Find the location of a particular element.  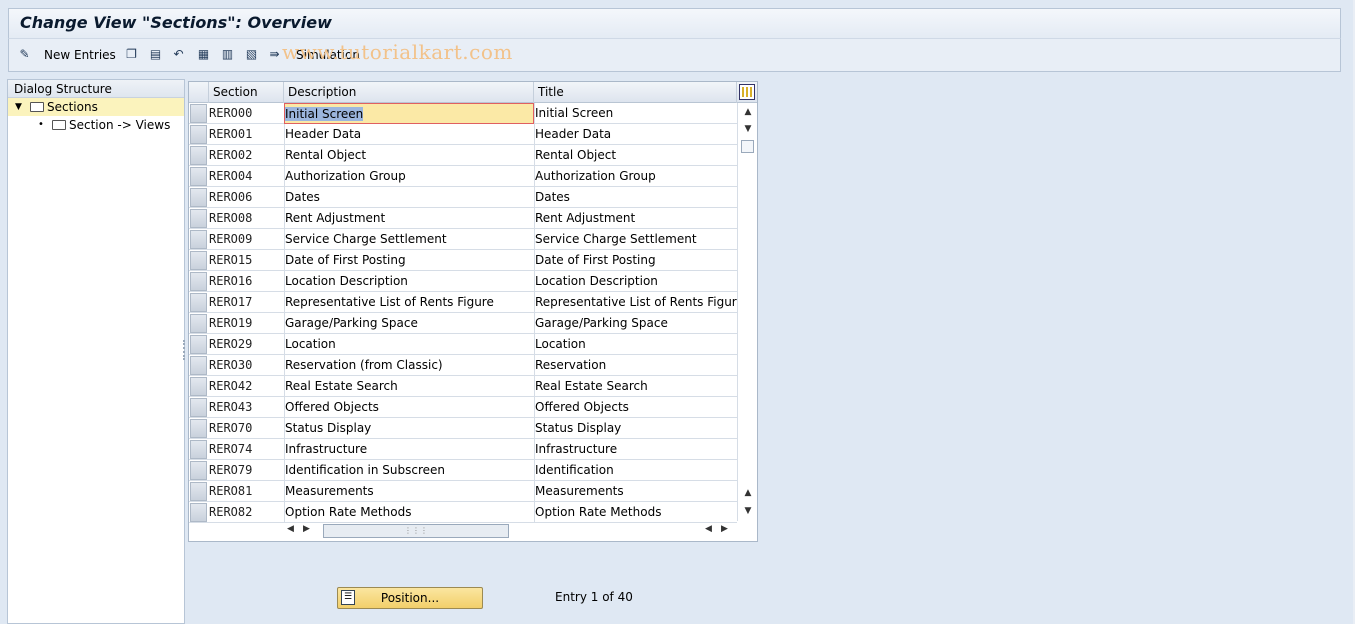

cell-description: Real Estate Search is located at coordinates (409, 386).